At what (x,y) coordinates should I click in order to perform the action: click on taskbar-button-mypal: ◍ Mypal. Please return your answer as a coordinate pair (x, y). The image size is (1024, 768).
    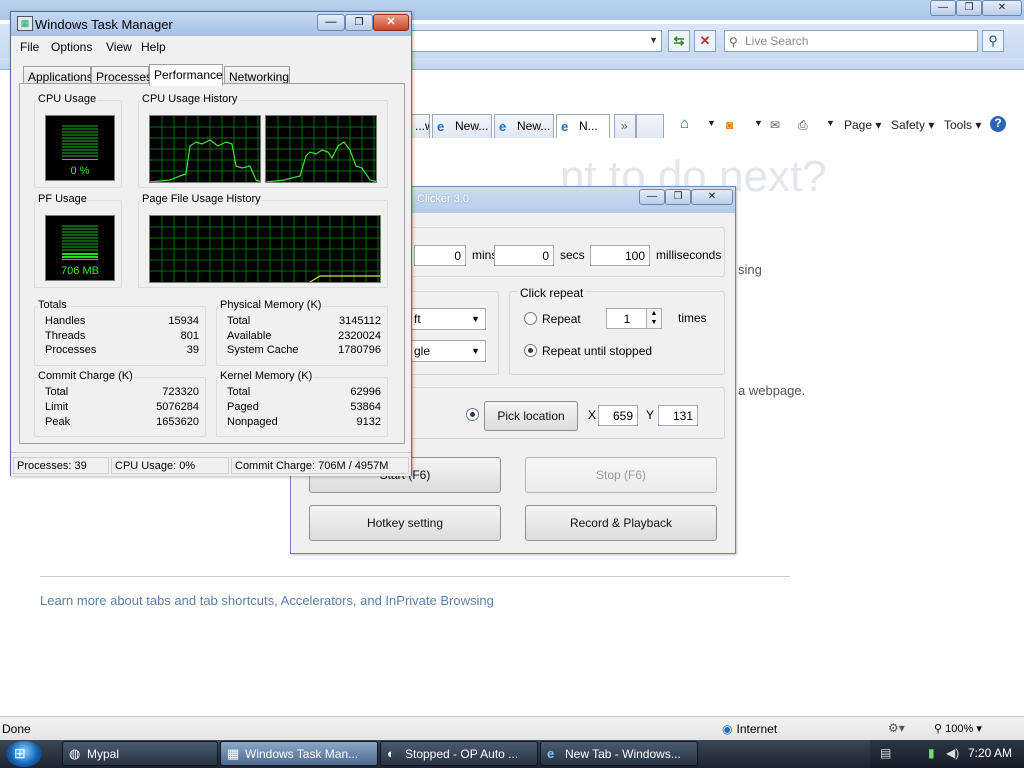
    Looking at the image, I should click on (140, 753).